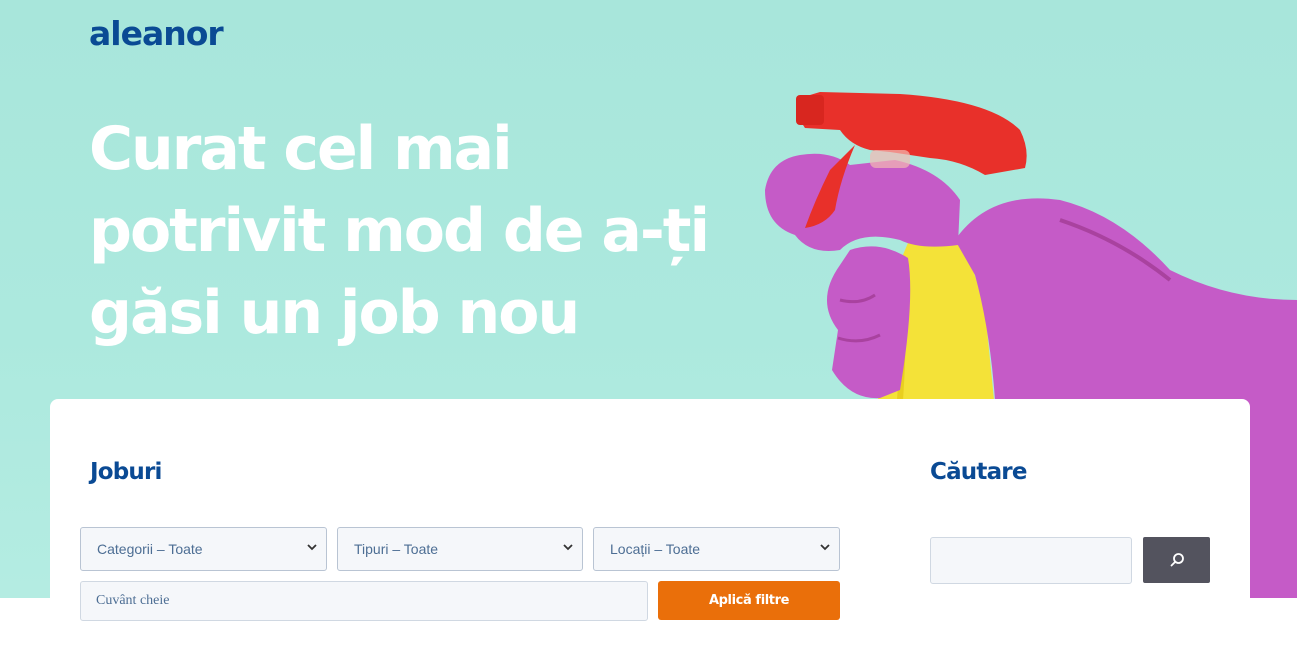 The height and width of the screenshot is (659, 1297). Describe the element at coordinates (396, 549) in the screenshot. I see `type-select-value: Tipuri – Toate` at that location.